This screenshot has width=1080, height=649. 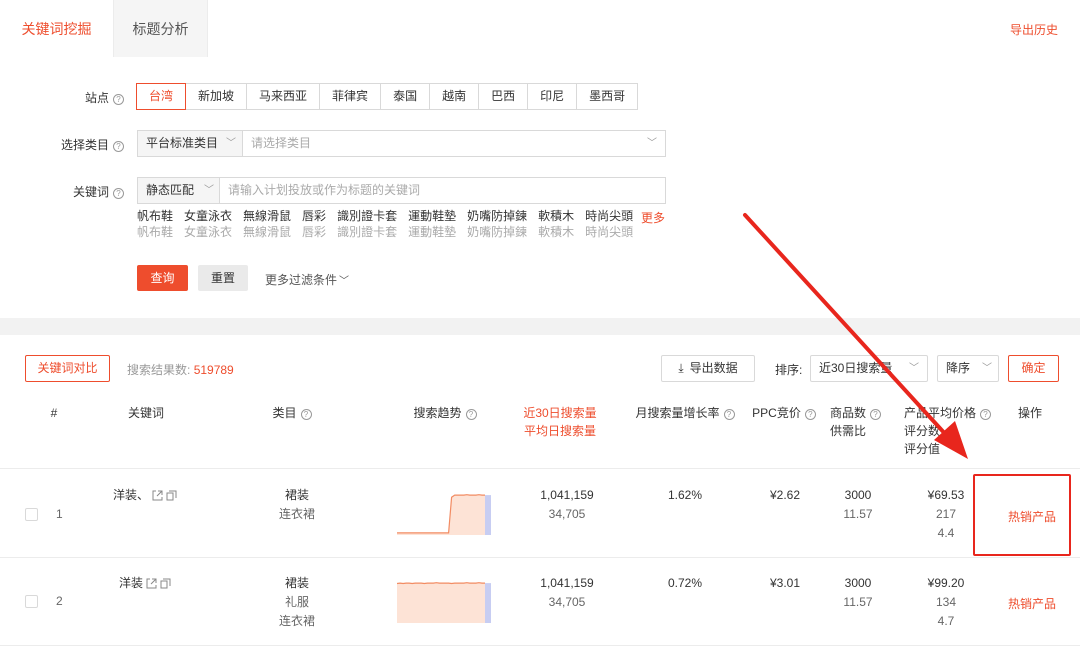 I want to click on col-growth-header: 月搜索量增长率?, so click(x=685, y=413).